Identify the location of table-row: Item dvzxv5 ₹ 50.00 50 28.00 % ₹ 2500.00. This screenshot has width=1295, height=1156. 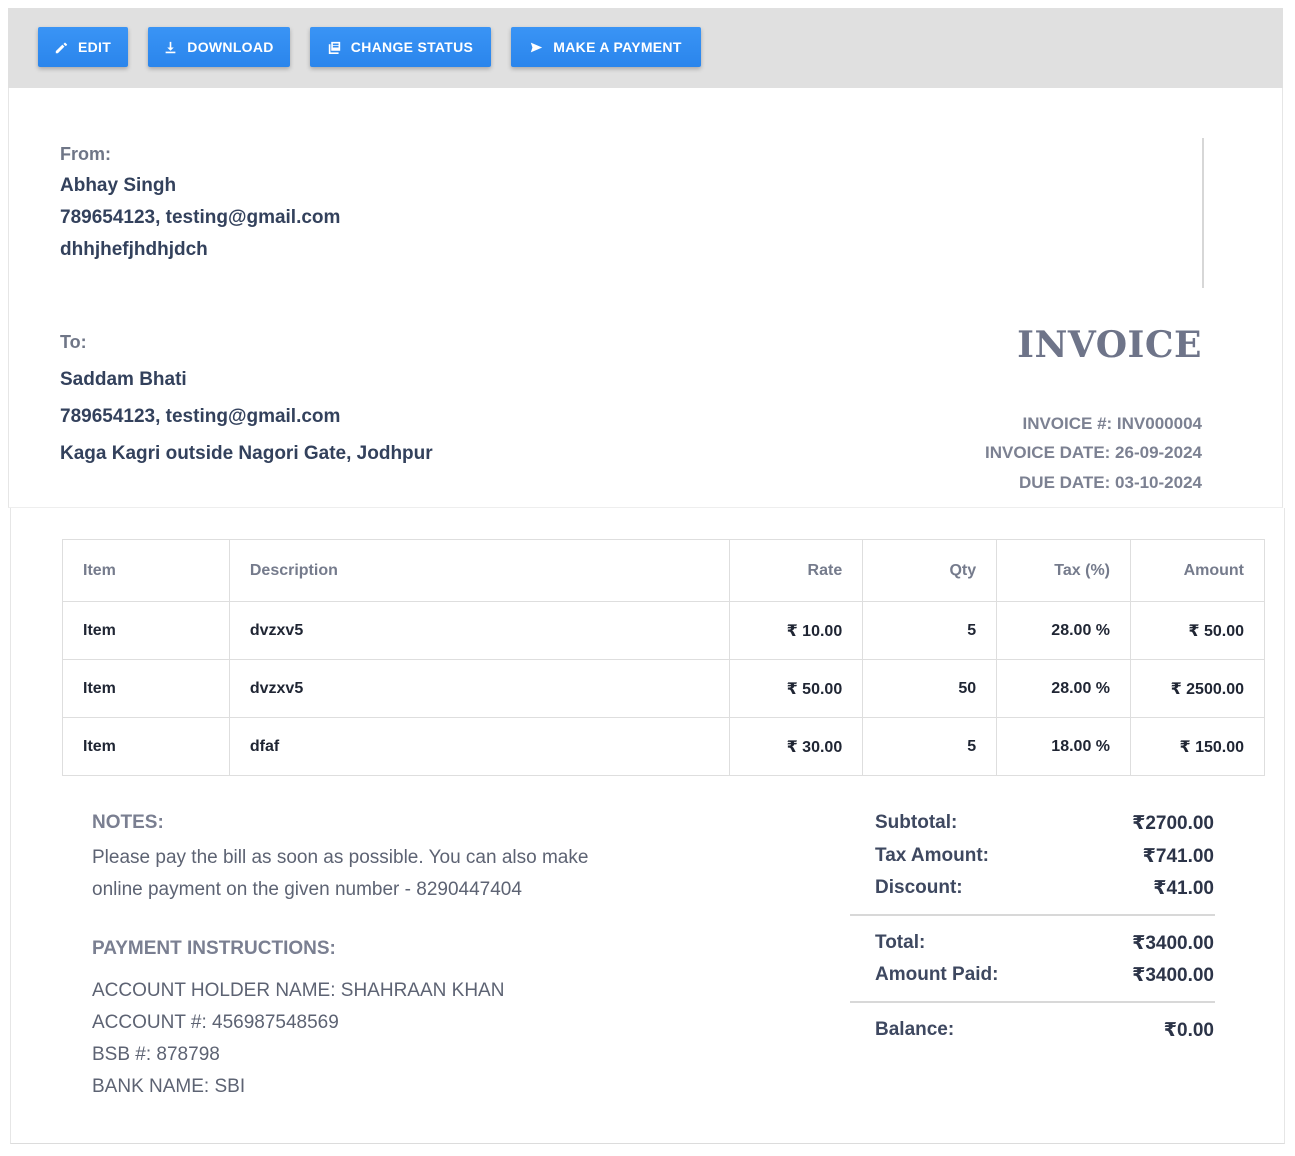
(663, 688).